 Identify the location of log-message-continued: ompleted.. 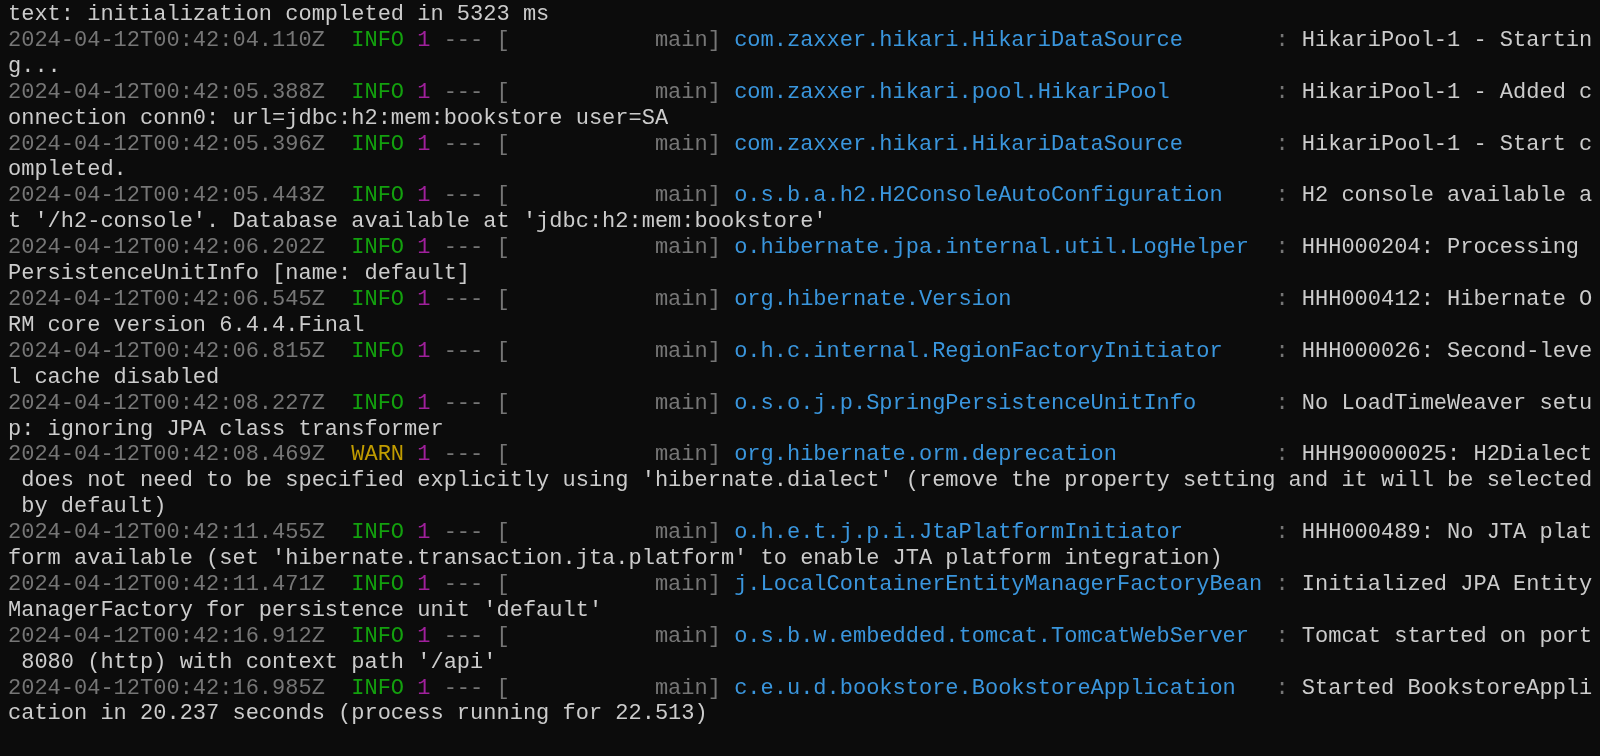
(67, 170).